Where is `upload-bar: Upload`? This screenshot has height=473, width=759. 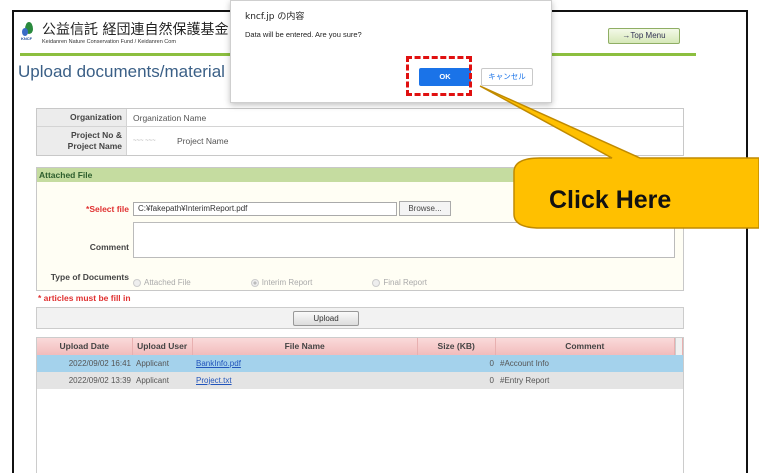
upload-bar: Upload is located at coordinates (360, 318).